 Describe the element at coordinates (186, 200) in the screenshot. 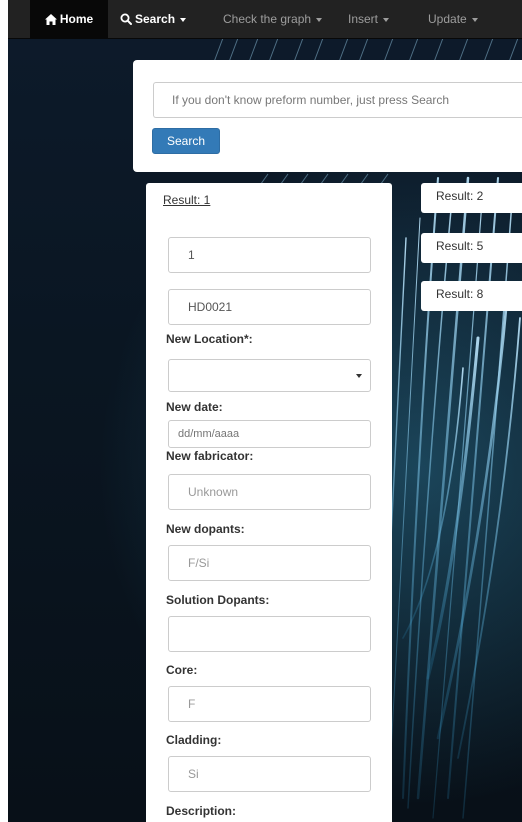

I see `result-tab-1: Result: 1` at that location.